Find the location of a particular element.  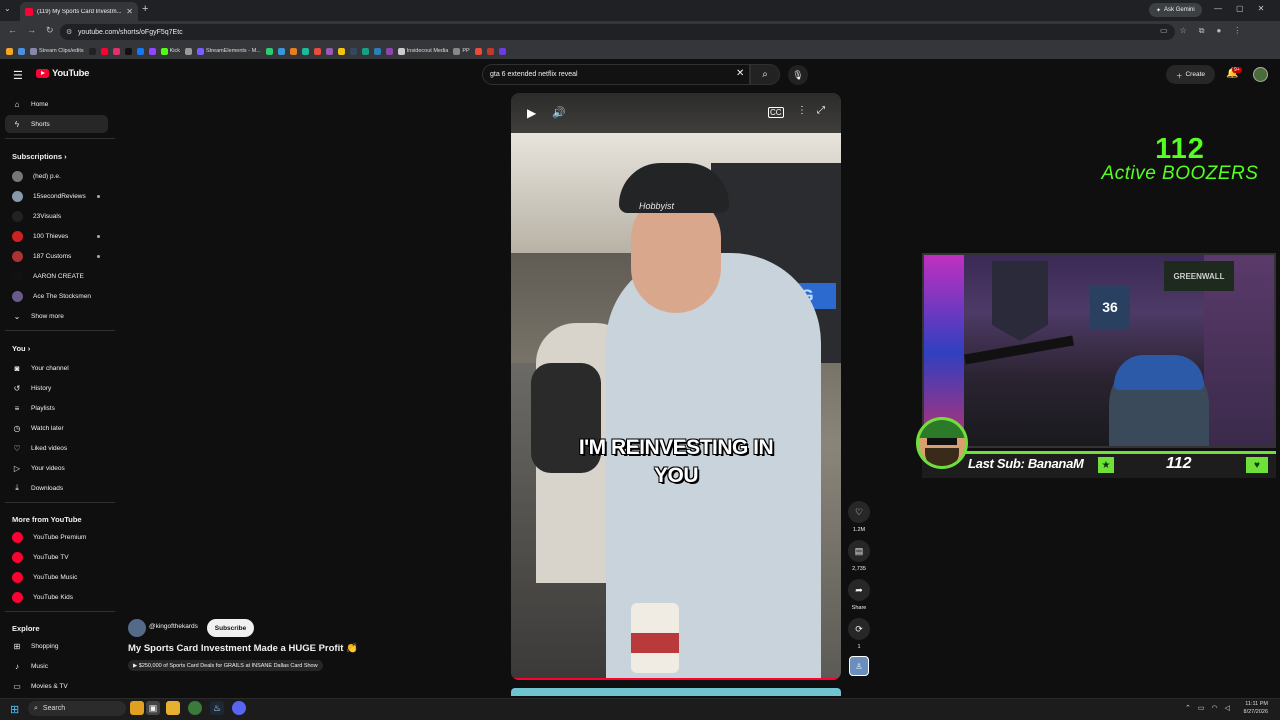

sidebar-item-you: ↺ History is located at coordinates (56, 388).